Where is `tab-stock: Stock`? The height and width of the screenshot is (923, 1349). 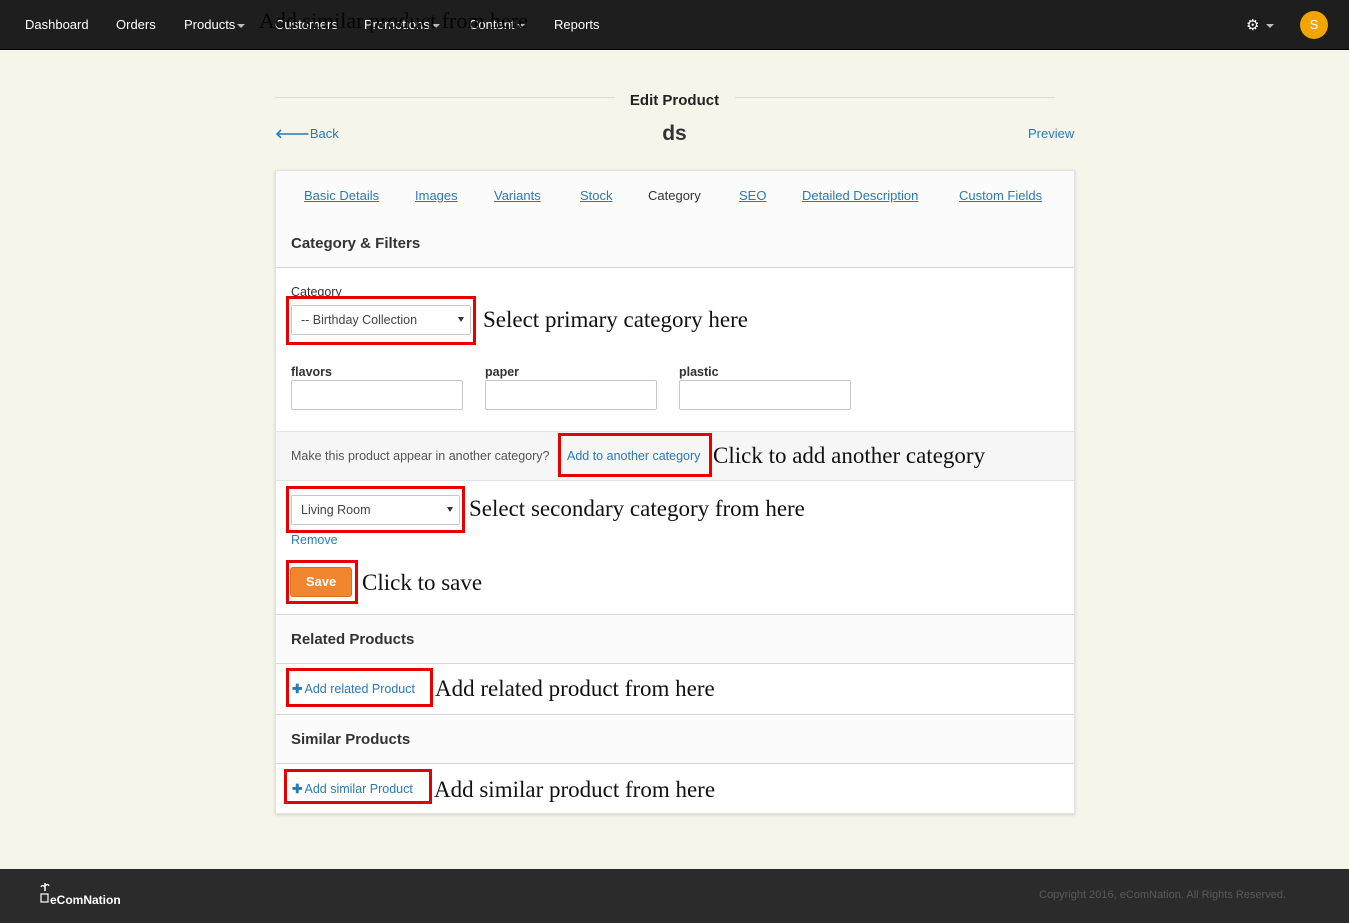 tab-stock: Stock is located at coordinates (596, 195).